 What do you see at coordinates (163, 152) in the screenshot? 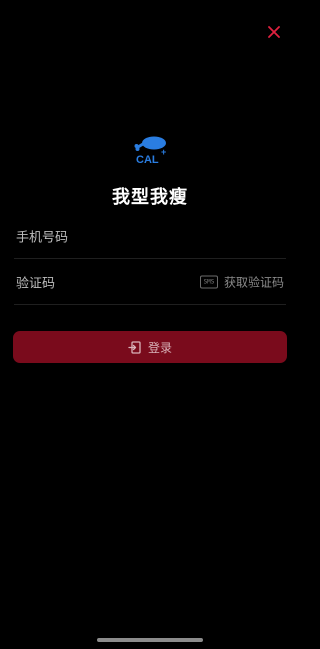
I see `logo-plus: +` at bounding box center [163, 152].